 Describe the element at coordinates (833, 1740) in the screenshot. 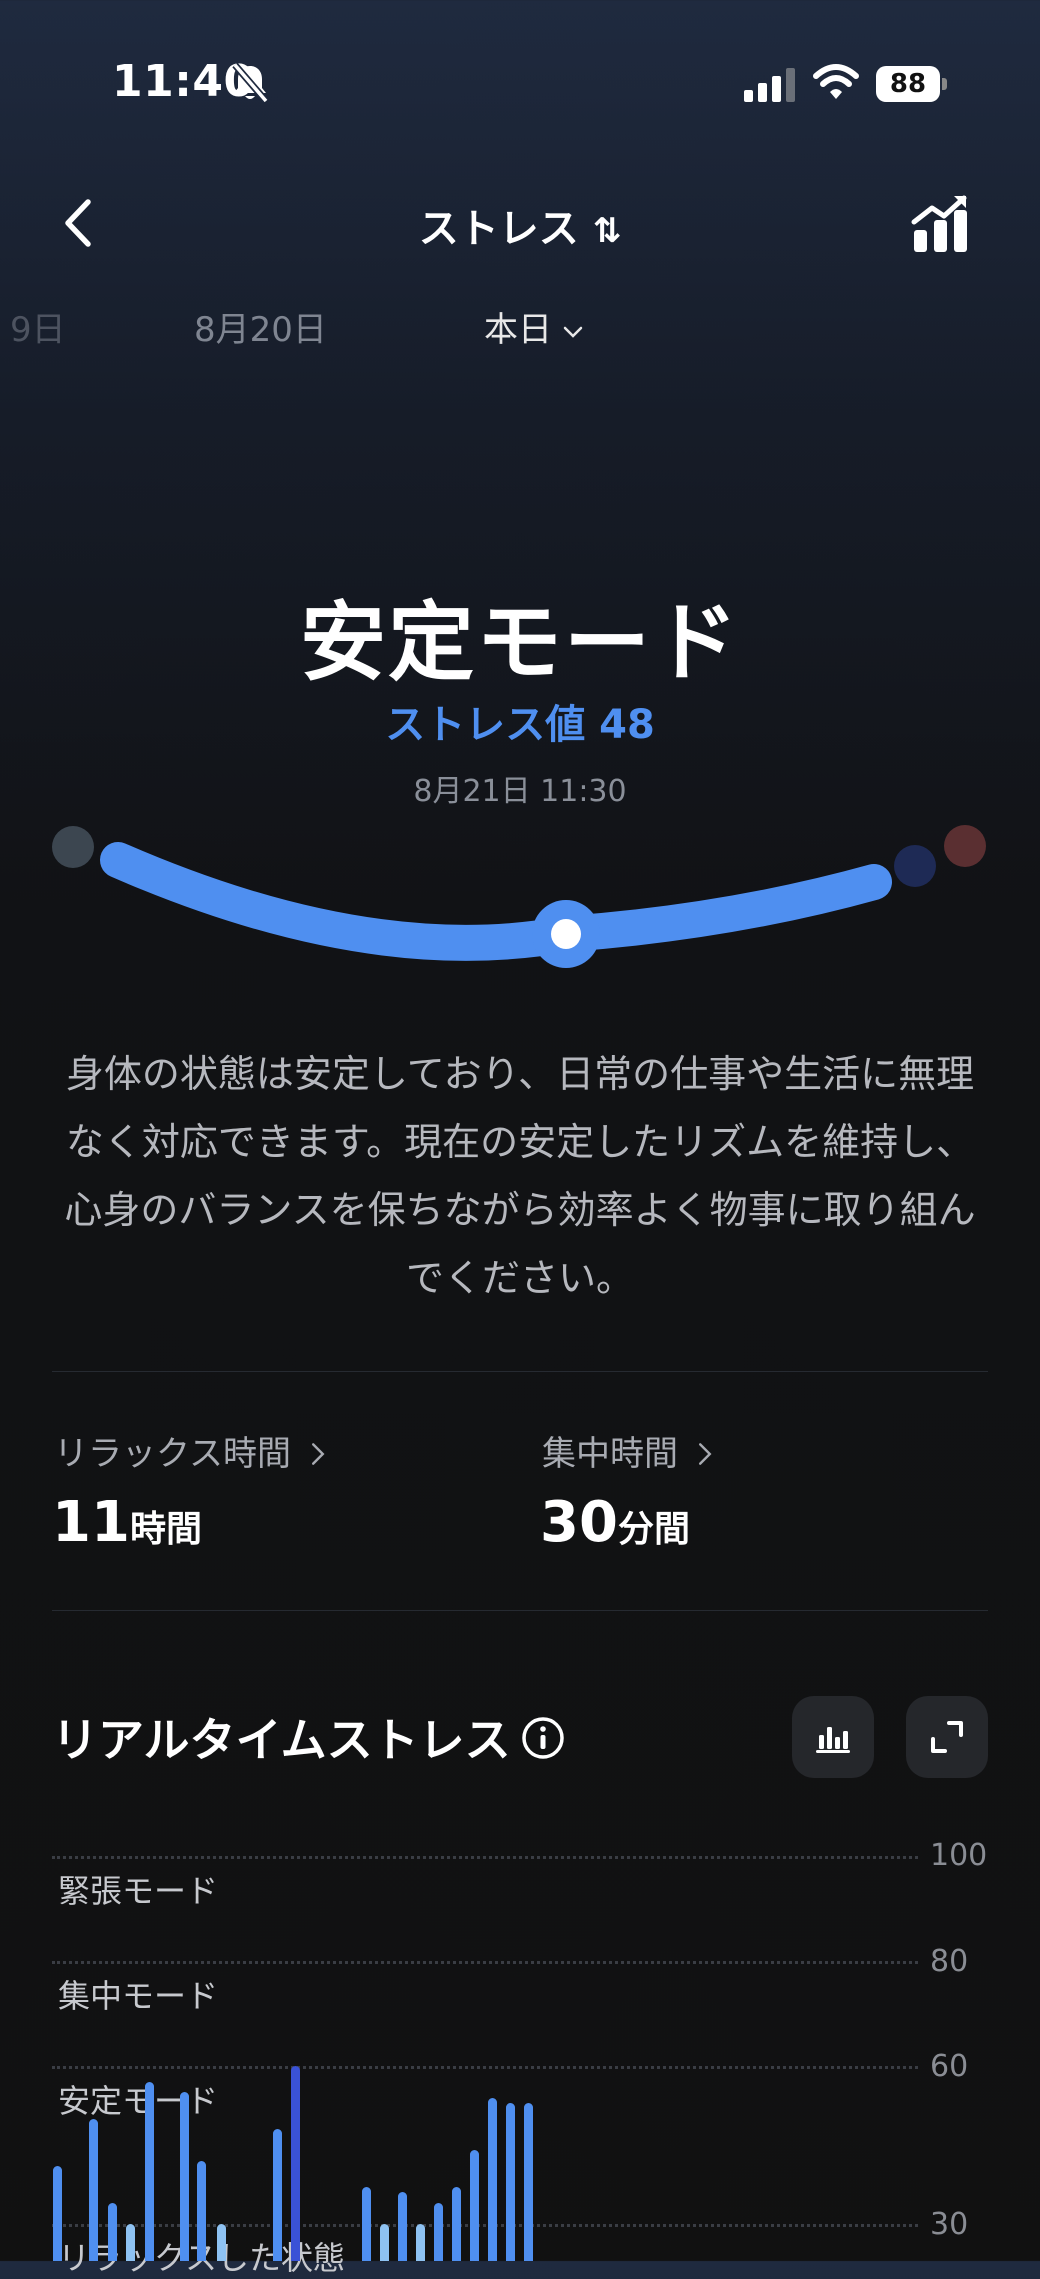

I see `bar-chart-icon` at that location.